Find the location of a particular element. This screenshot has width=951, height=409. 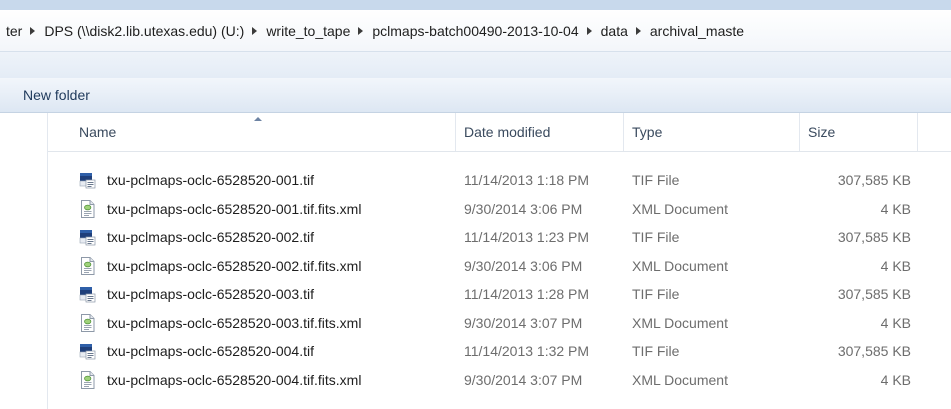

breadcrumb-segment: data is located at coordinates (614, 31).